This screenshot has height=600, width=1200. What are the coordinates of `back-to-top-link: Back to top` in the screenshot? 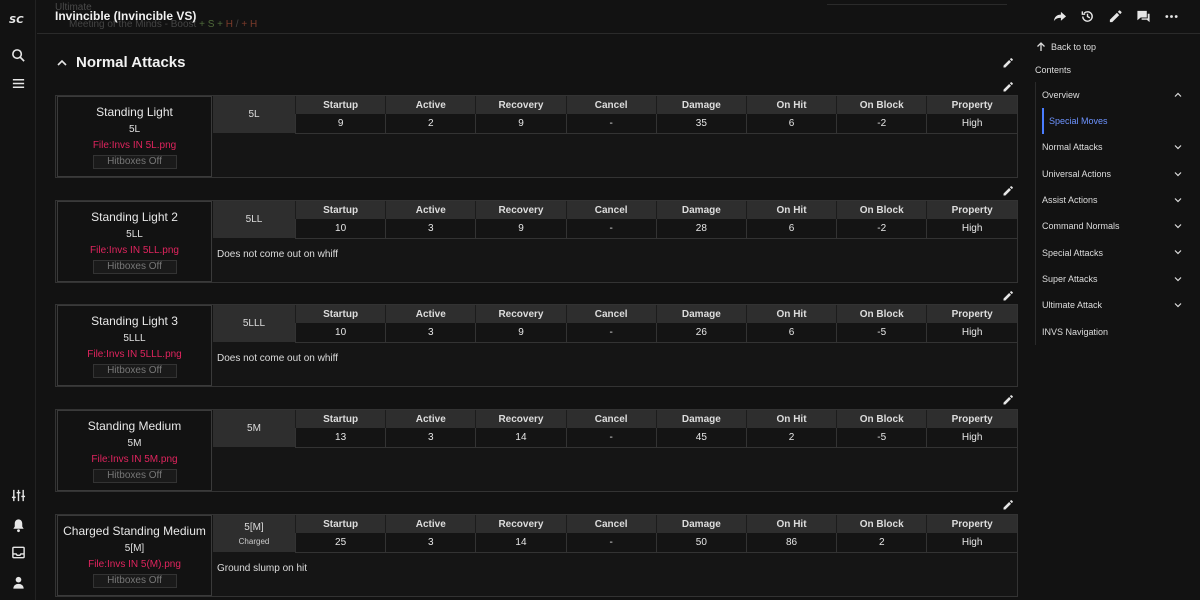 It's located at (1066, 47).